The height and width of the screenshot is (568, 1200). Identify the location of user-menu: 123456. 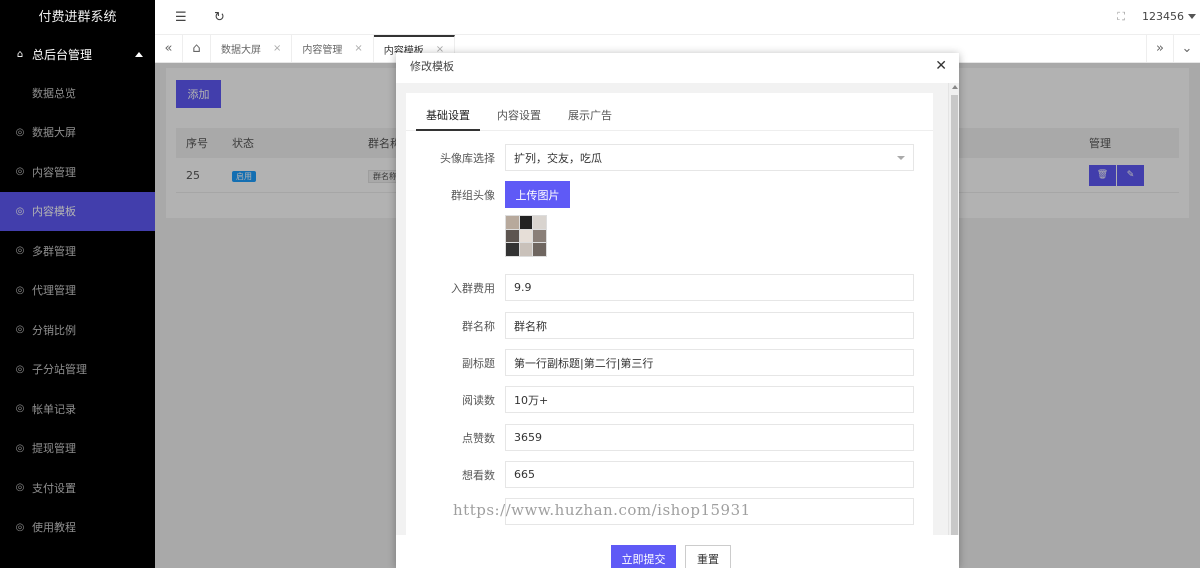
(1169, 16).